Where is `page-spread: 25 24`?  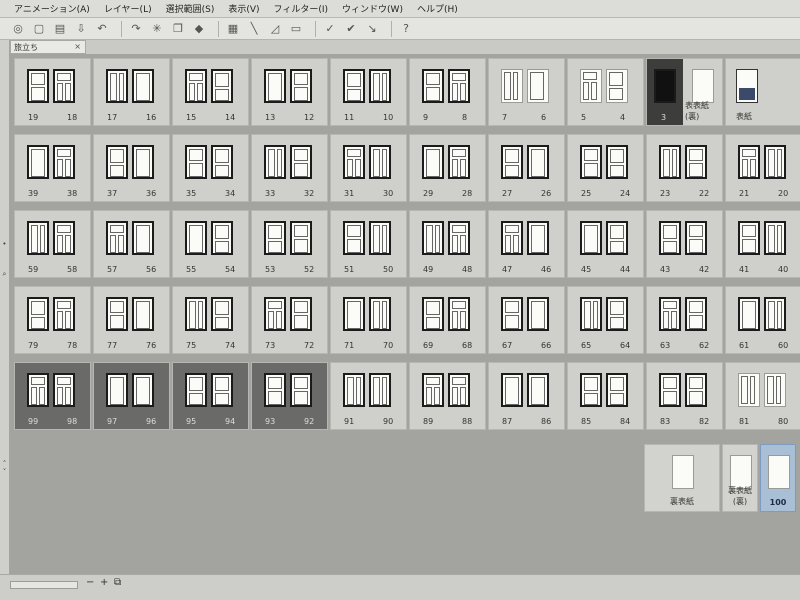 page-spread: 25 24 is located at coordinates (605, 168).